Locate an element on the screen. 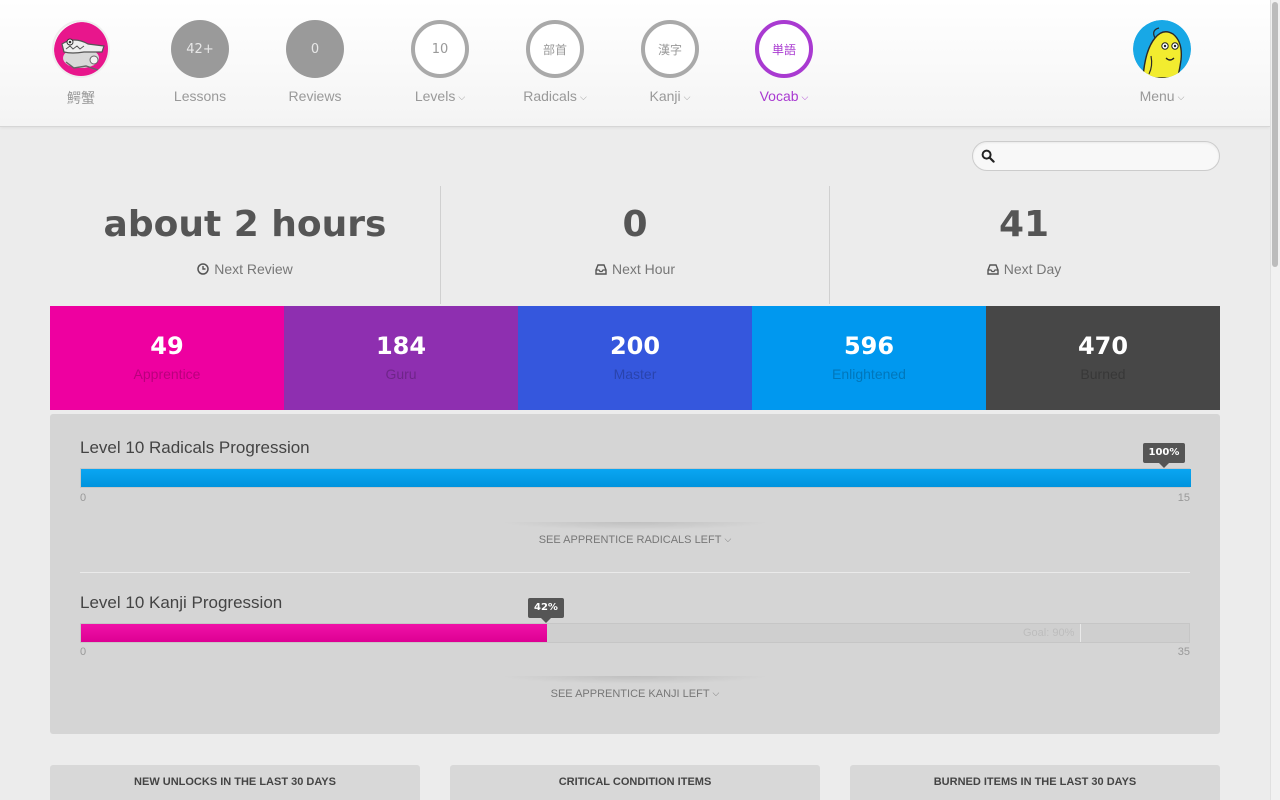  vocab-label: Vocab ⌵ is located at coordinates (784, 96).